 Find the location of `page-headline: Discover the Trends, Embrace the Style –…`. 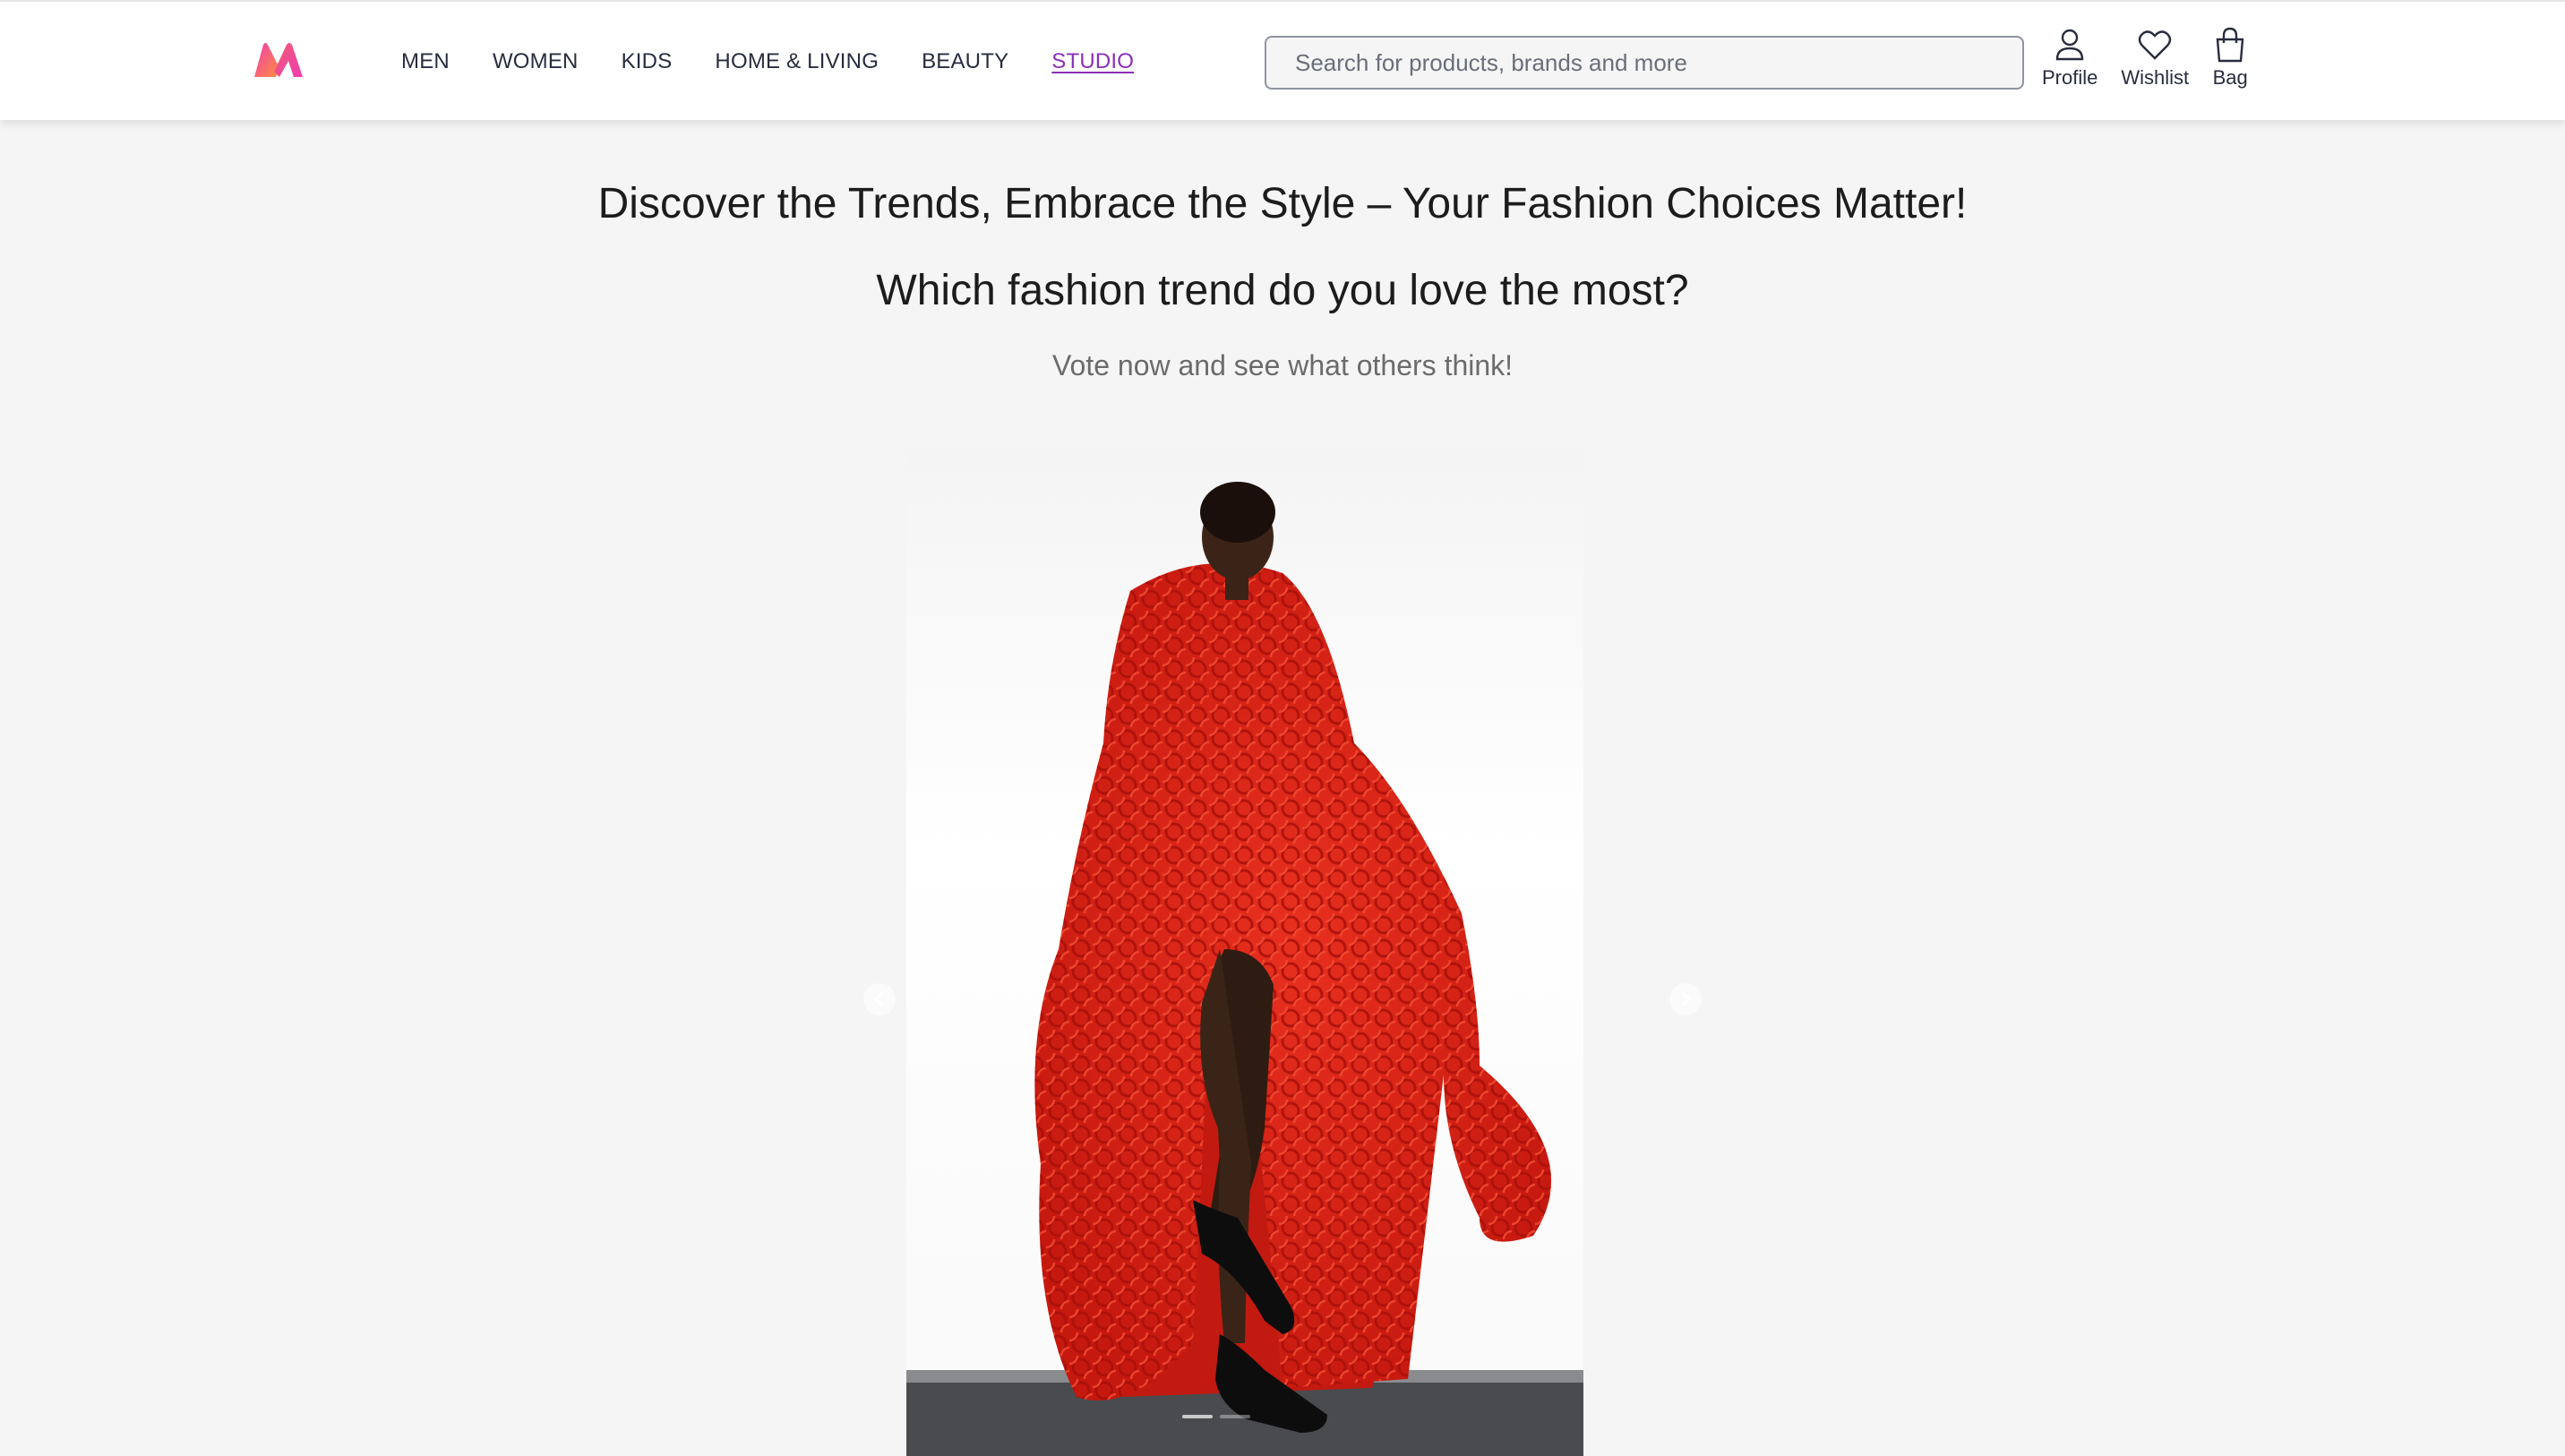

page-headline: Discover the Trends, Embrace the Style –… is located at coordinates (1282, 203).